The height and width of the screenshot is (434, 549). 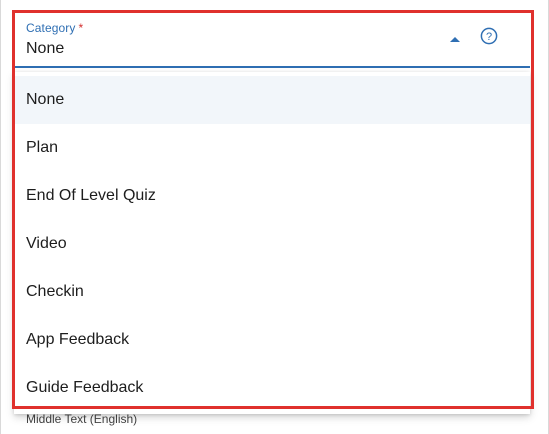 What do you see at coordinates (81, 28) in the screenshot?
I see `required-marker: *` at bounding box center [81, 28].